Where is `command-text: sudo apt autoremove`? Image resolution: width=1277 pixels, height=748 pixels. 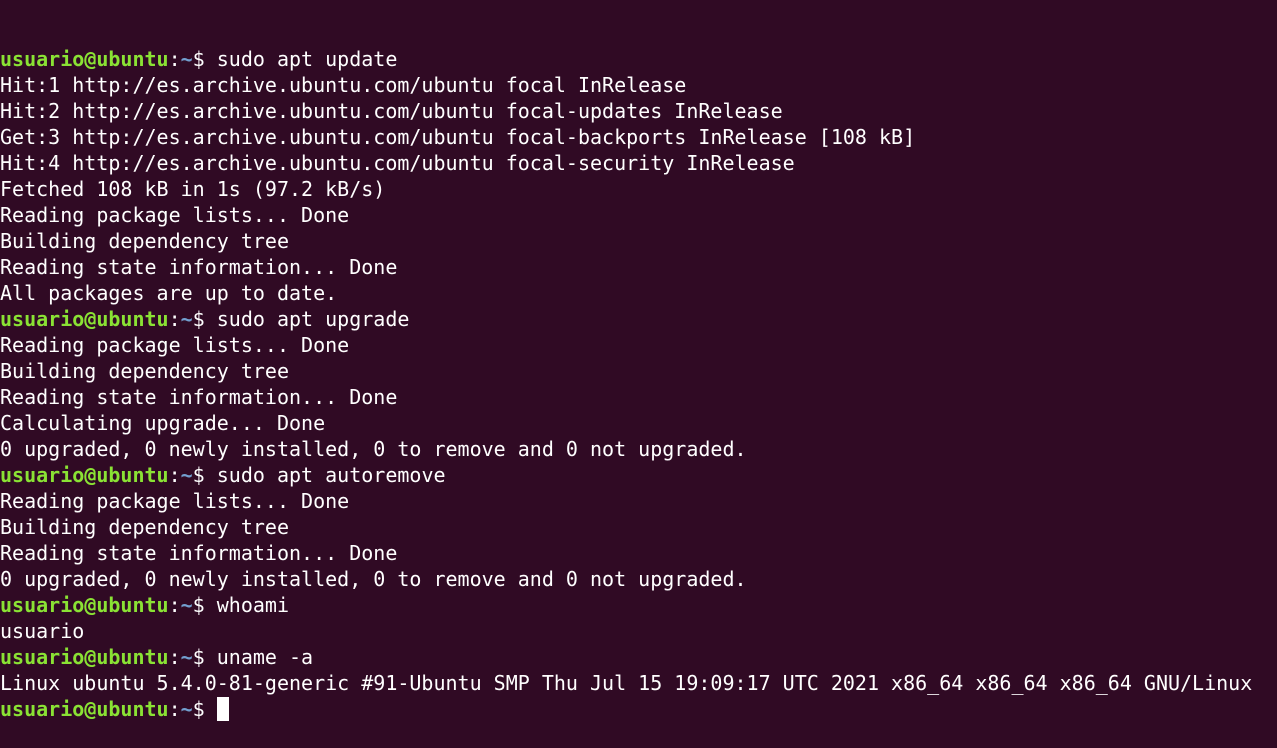 command-text: sudo apt autoremove is located at coordinates (331, 475).